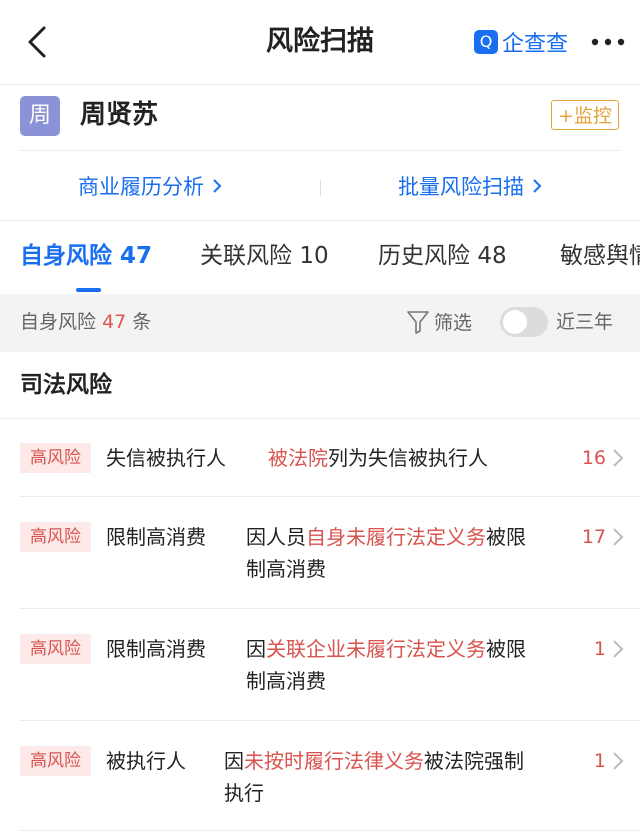  What do you see at coordinates (515, 322) in the screenshot?
I see `toggle-knob` at bounding box center [515, 322].